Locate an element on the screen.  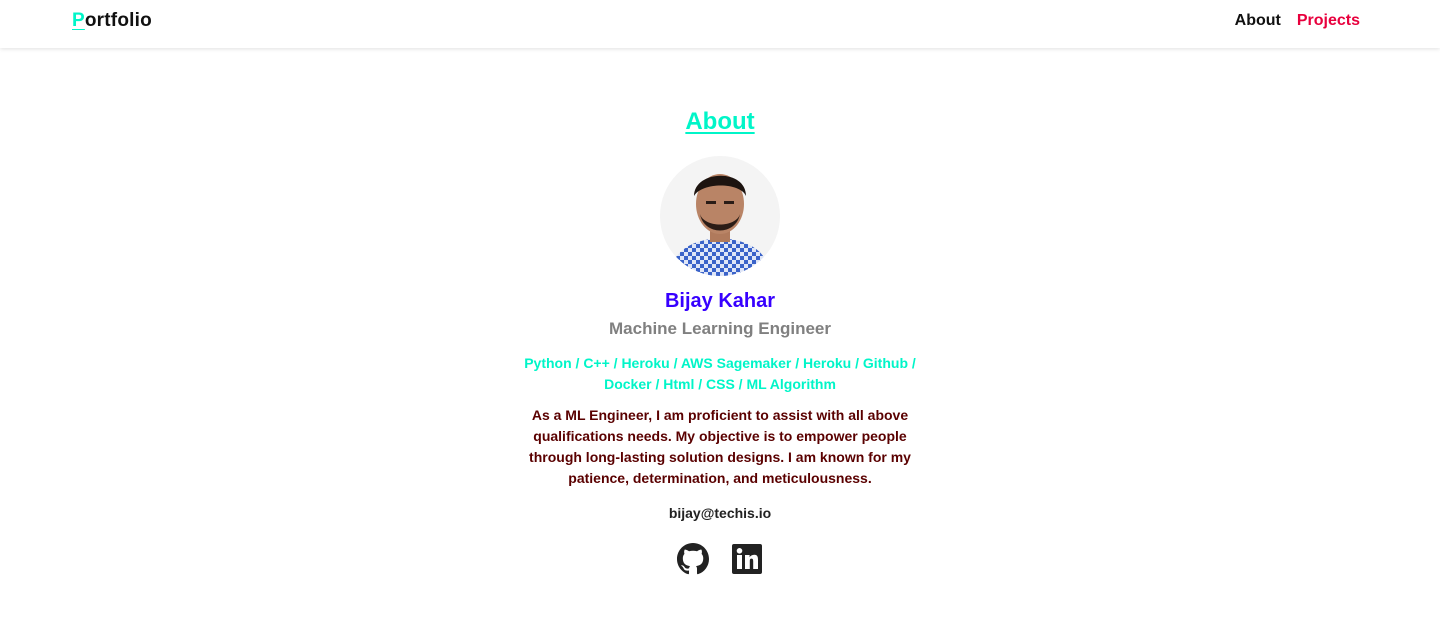
nav-link-about: About is located at coordinates (1258, 21).